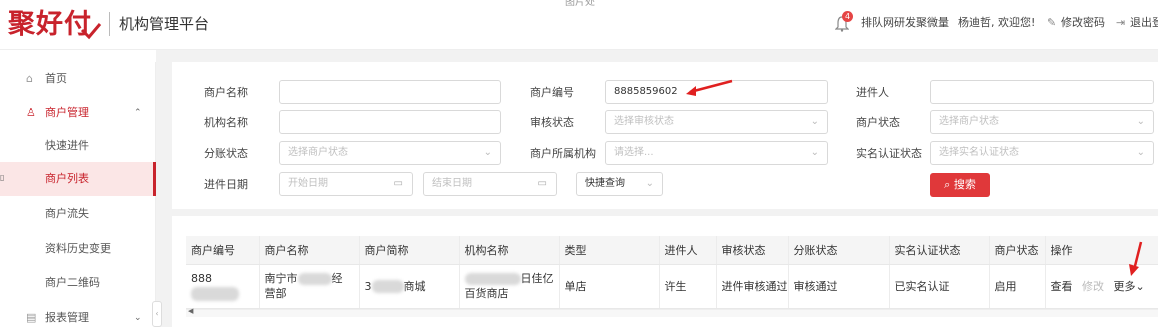 Image resolution: width=1158 pixels, height=335 pixels. What do you see at coordinates (67, 178) in the screenshot?
I see `sidebar-item-label: 商户列表` at bounding box center [67, 178].